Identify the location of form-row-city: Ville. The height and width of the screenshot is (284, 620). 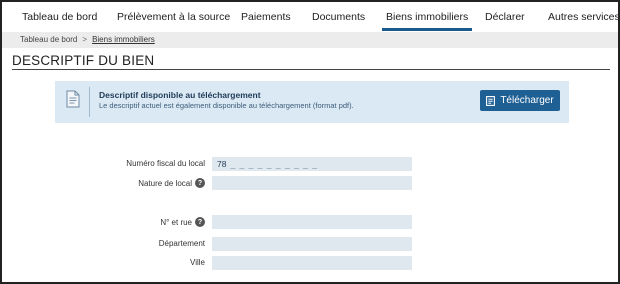
(310, 263).